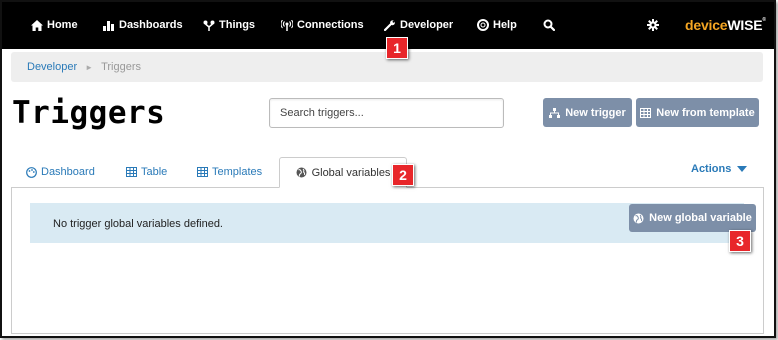  What do you see at coordinates (121, 67) in the screenshot?
I see `breadcrumb-triggers: Triggers` at bounding box center [121, 67].